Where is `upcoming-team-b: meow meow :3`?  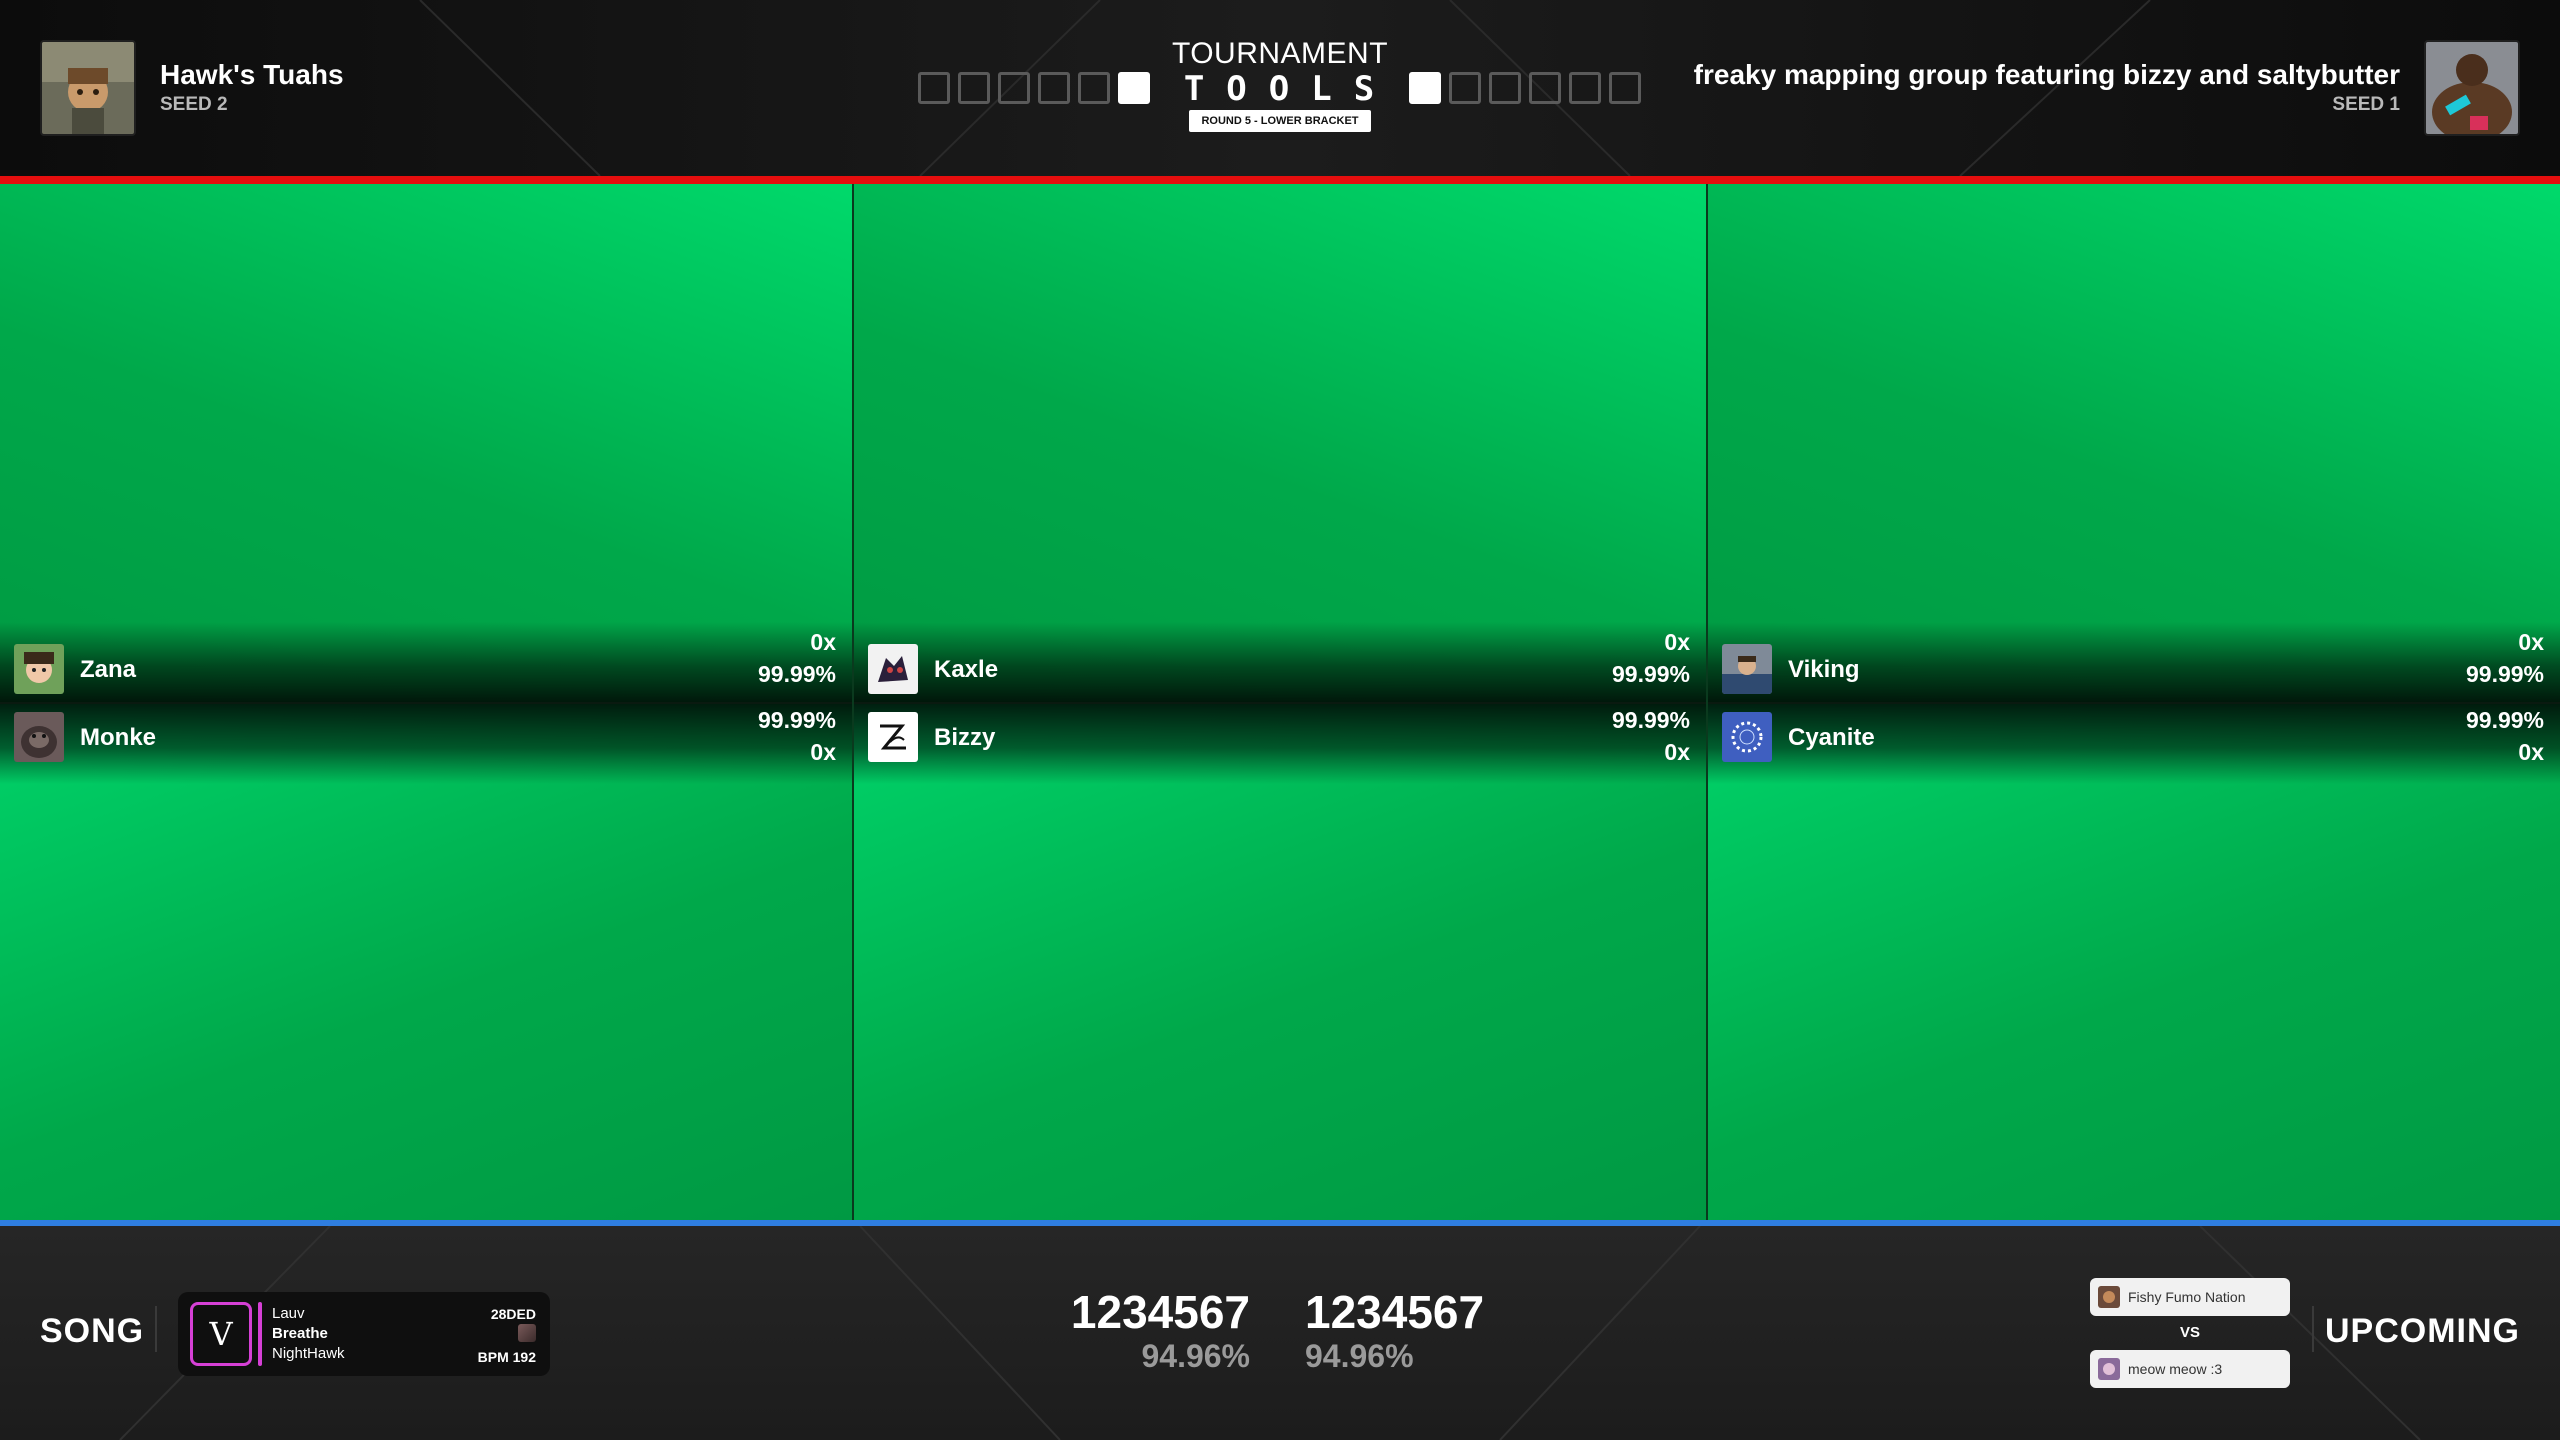 upcoming-team-b: meow meow :3 is located at coordinates (2190, 1369).